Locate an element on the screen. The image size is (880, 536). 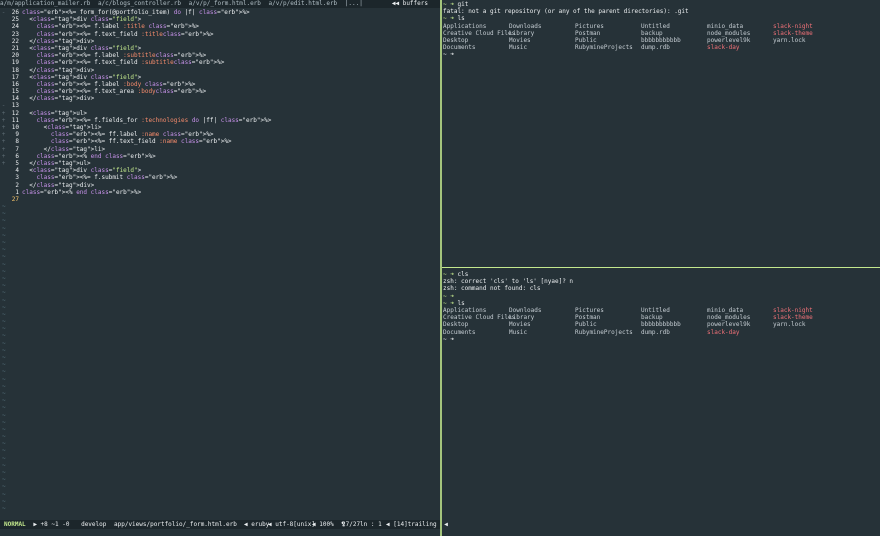
gutter-mark: + is located at coordinates (3, 120).